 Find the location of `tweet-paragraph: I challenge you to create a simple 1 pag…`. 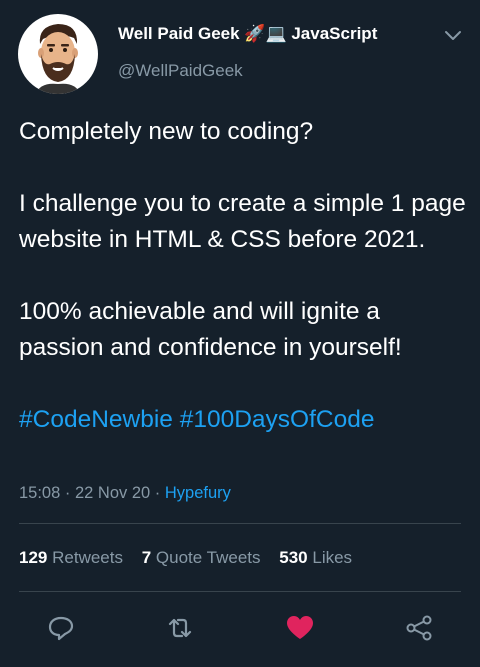

tweet-paragraph: I challenge you to create a simple 1 pag… is located at coordinates (242, 221).